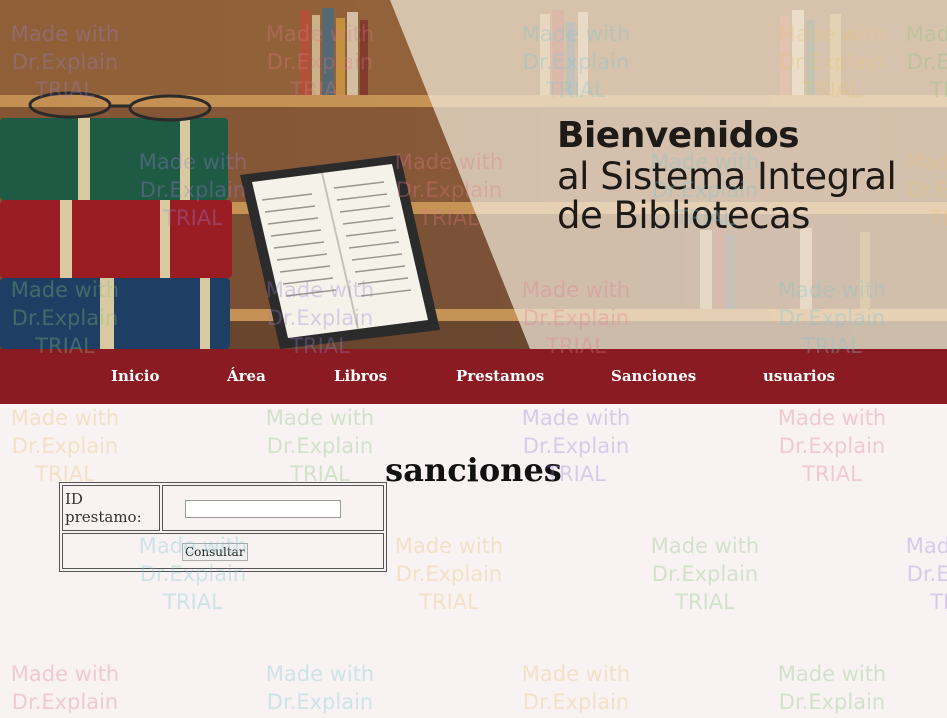 The width and height of the screenshot is (947, 718). Describe the element at coordinates (683, 215) in the screenshot. I see `welcome-line-3: de Bibliotecas` at that location.